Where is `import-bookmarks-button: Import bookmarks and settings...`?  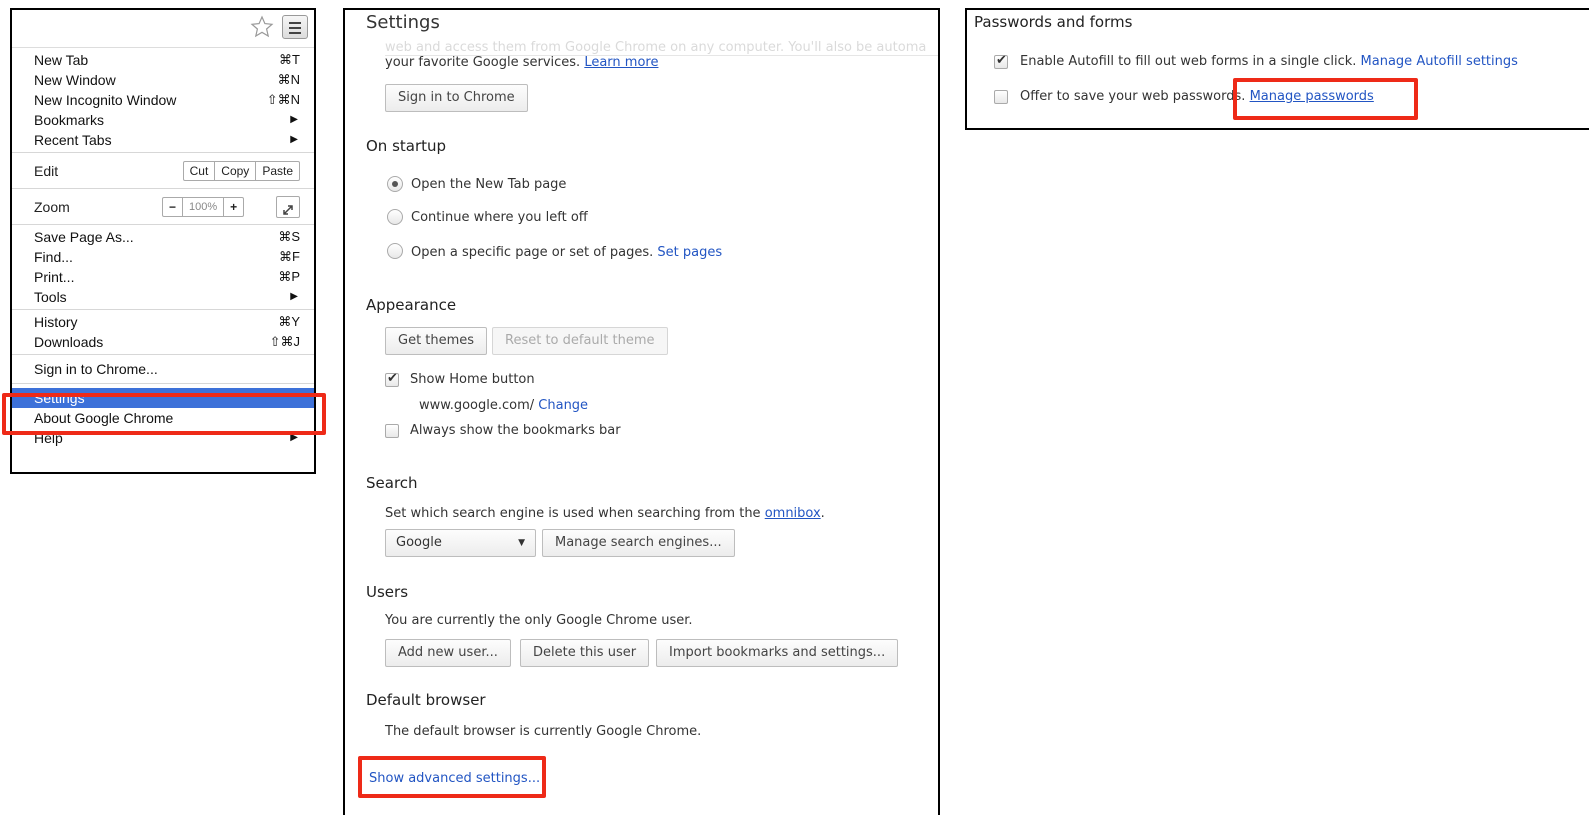 import-bookmarks-button: Import bookmarks and settings... is located at coordinates (777, 653).